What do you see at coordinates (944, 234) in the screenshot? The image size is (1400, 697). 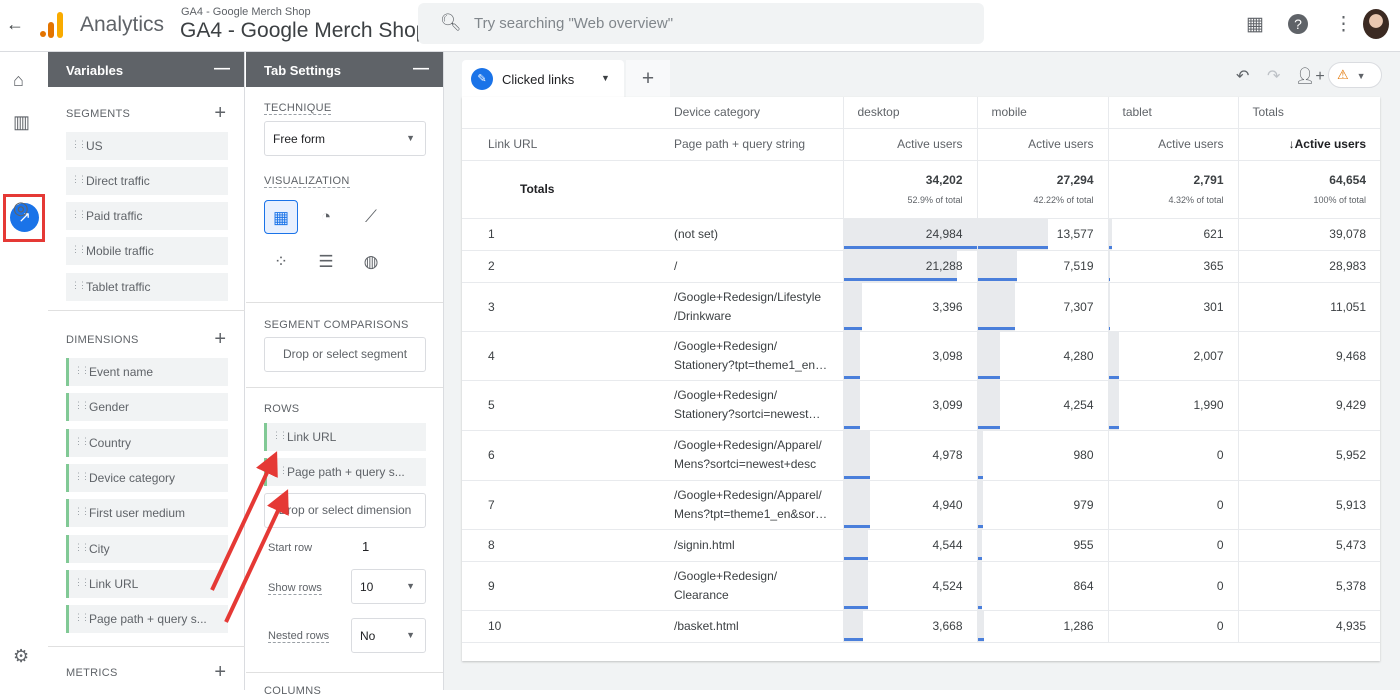 I see `metric-value: 24,984` at bounding box center [944, 234].